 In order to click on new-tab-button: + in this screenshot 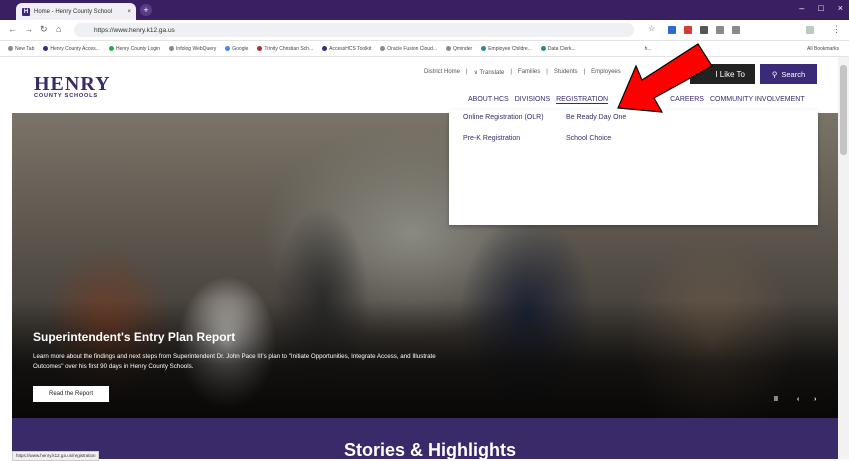, I will do `click(146, 10)`.